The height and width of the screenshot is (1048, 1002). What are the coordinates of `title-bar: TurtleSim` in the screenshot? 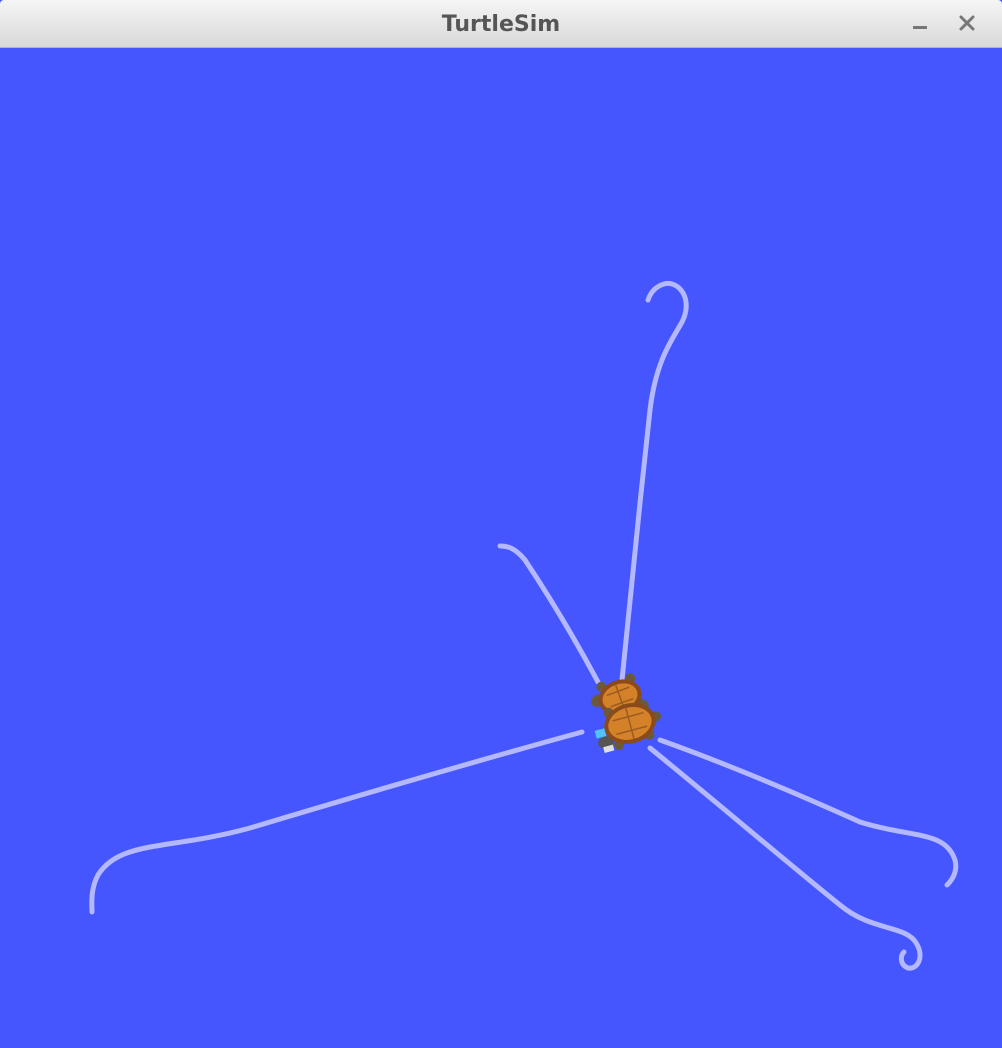 It's located at (501, 24).